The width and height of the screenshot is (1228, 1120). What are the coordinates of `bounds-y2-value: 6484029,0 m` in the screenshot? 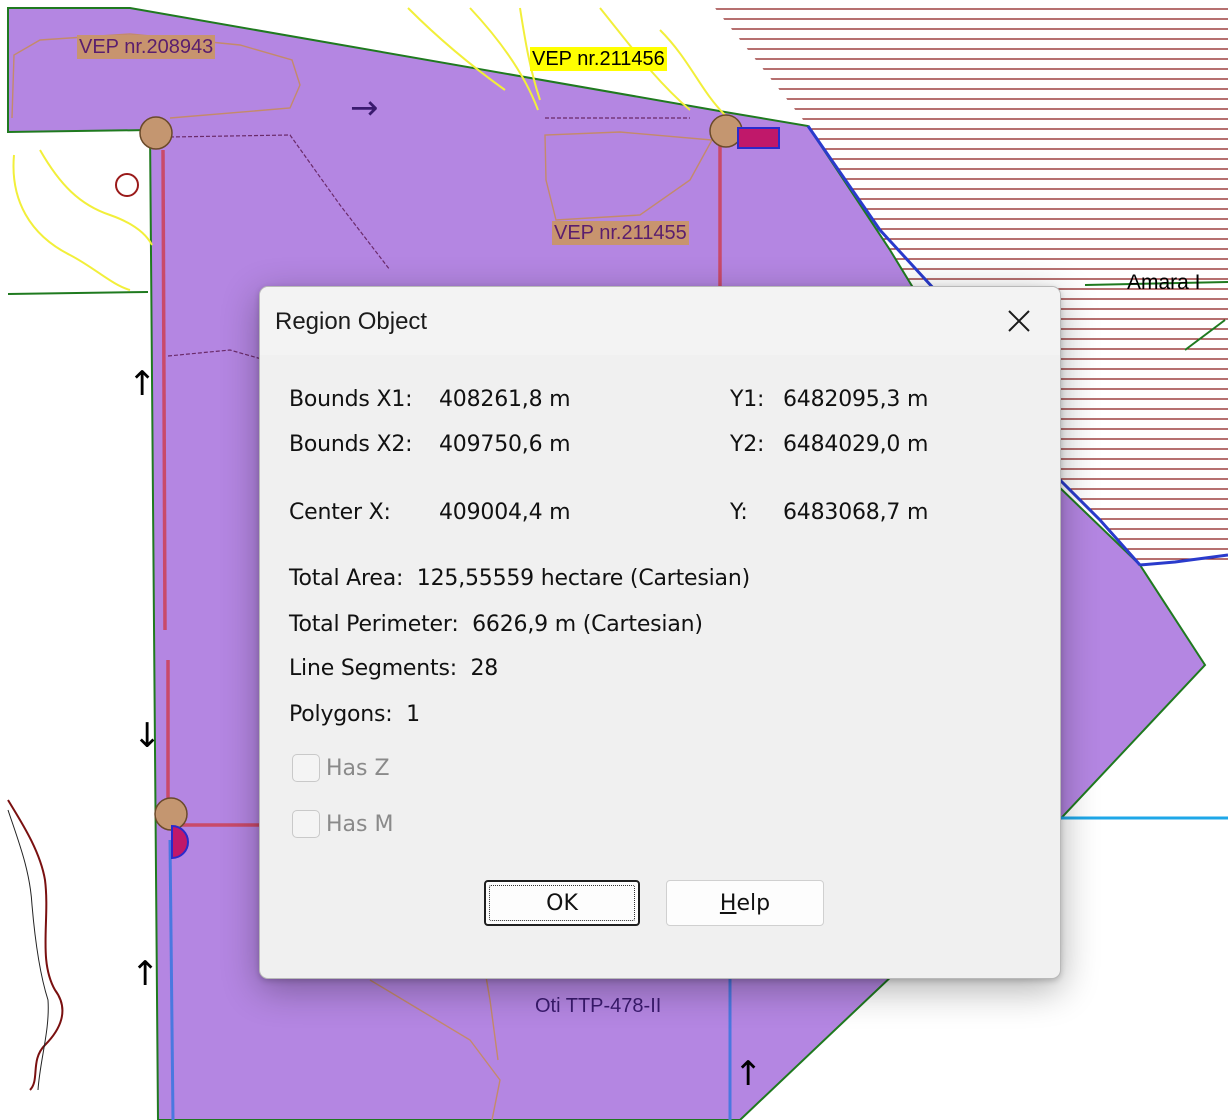 It's located at (856, 444).